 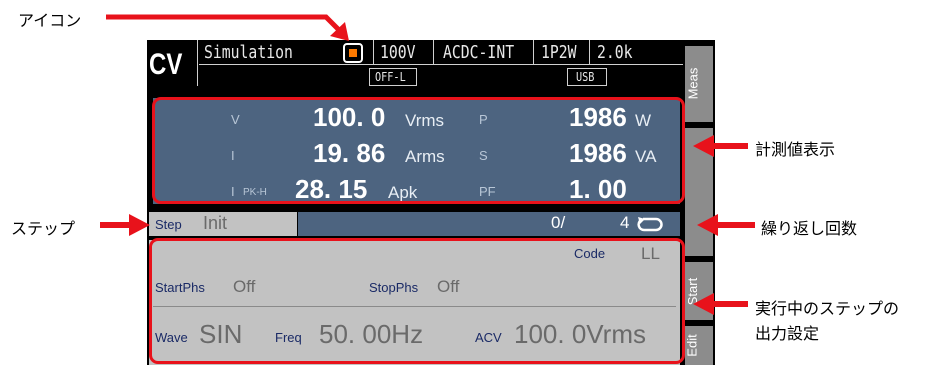 What do you see at coordinates (720, 304) in the screenshot?
I see `arrow-output-settings` at bounding box center [720, 304].